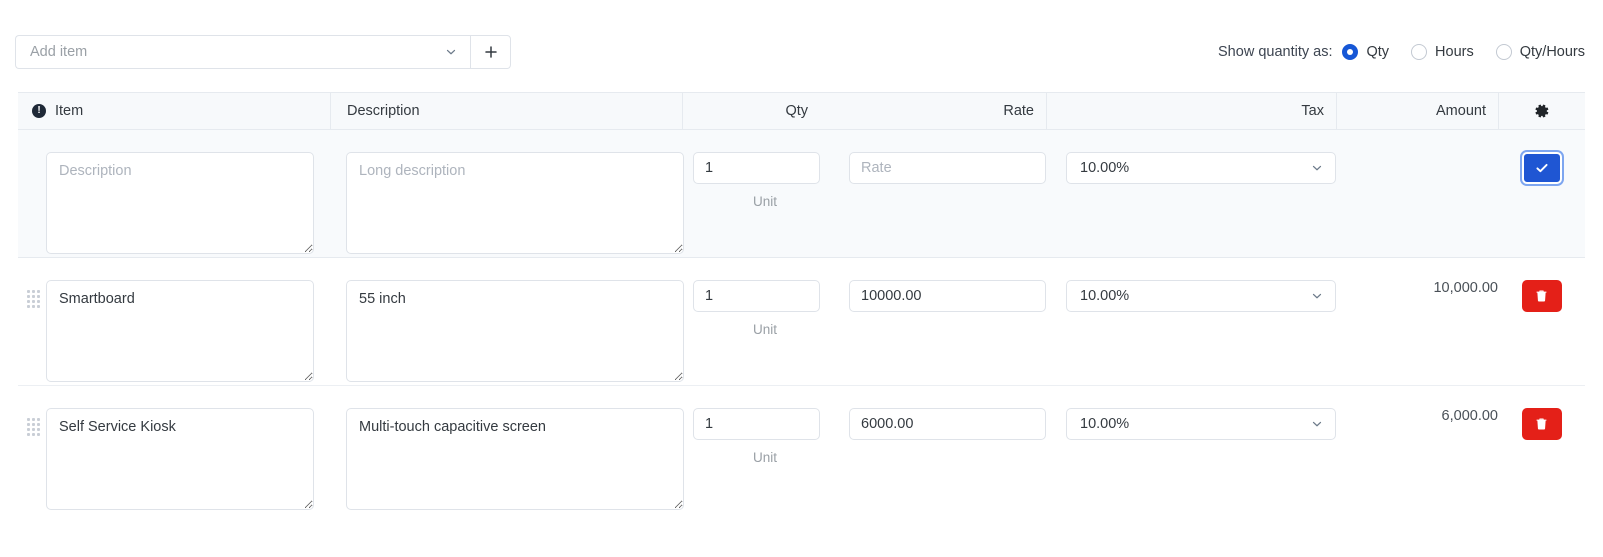 Image resolution: width=1603 pixels, height=557 pixels. Describe the element at coordinates (1419, 52) in the screenshot. I see `radio-hours-indicator` at that location.